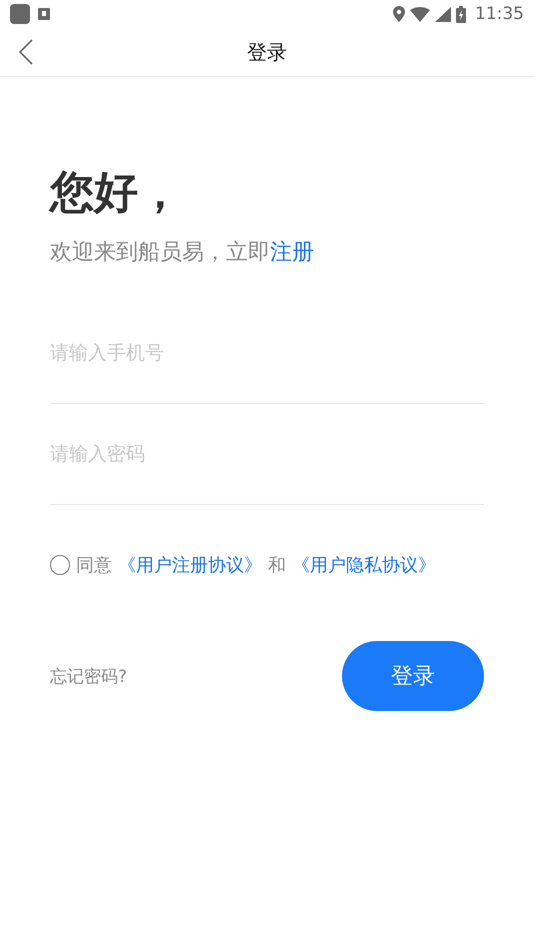  I want to click on terms-link: 《用户注册协议》, so click(190, 565).